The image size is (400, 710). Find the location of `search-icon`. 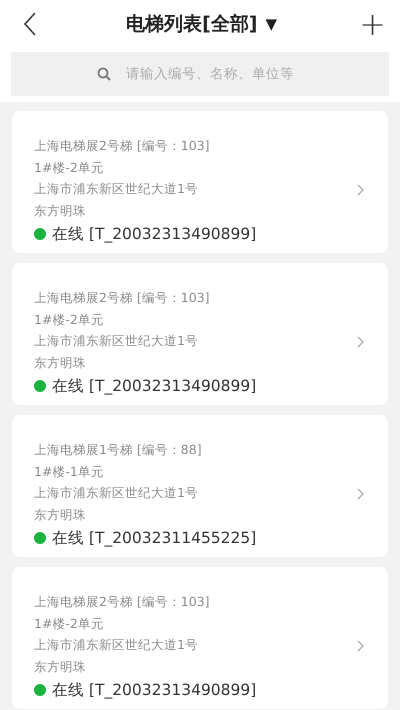

search-icon is located at coordinates (104, 74).